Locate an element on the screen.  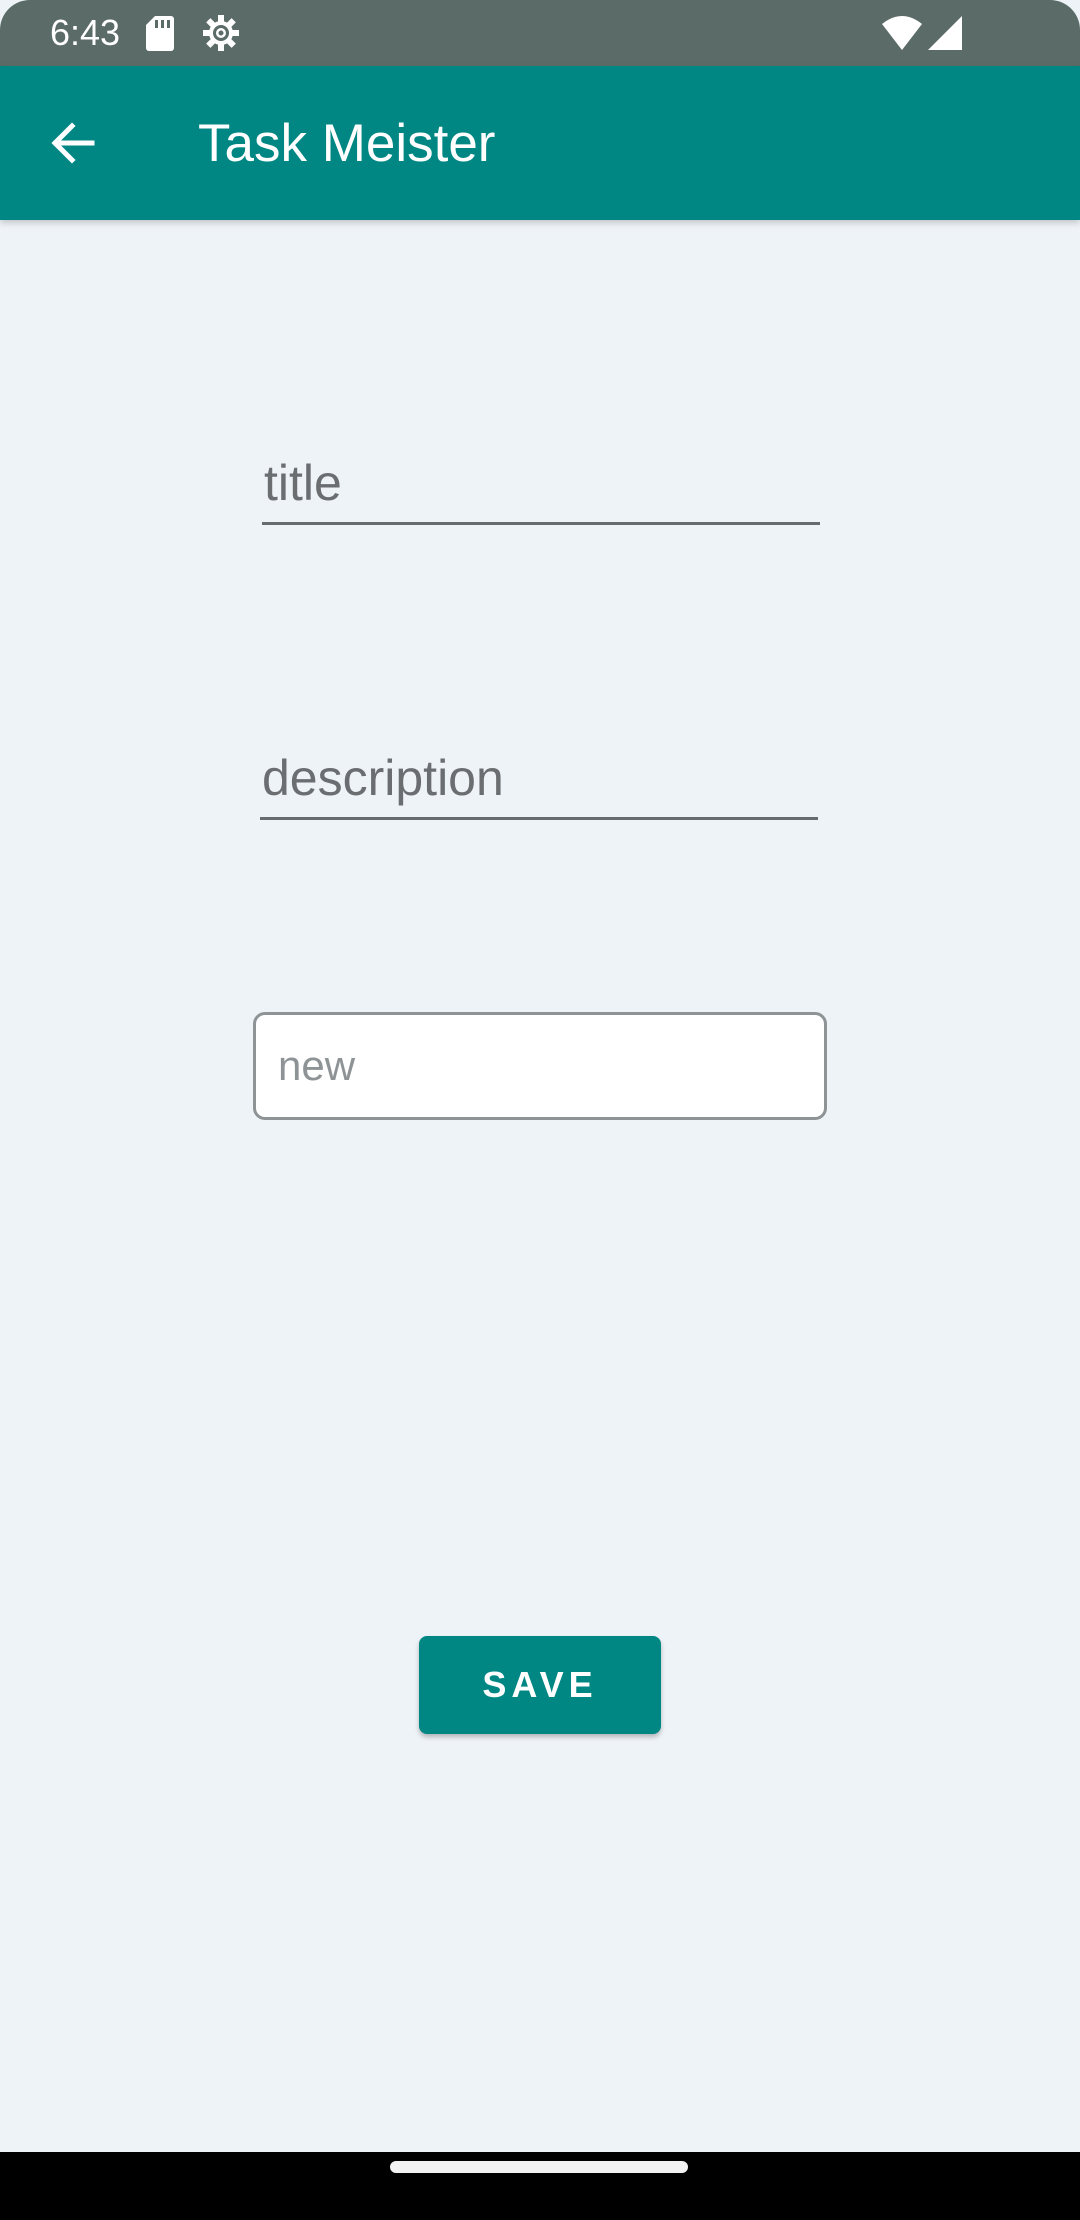
description-field-container is located at coordinates (539, 782).